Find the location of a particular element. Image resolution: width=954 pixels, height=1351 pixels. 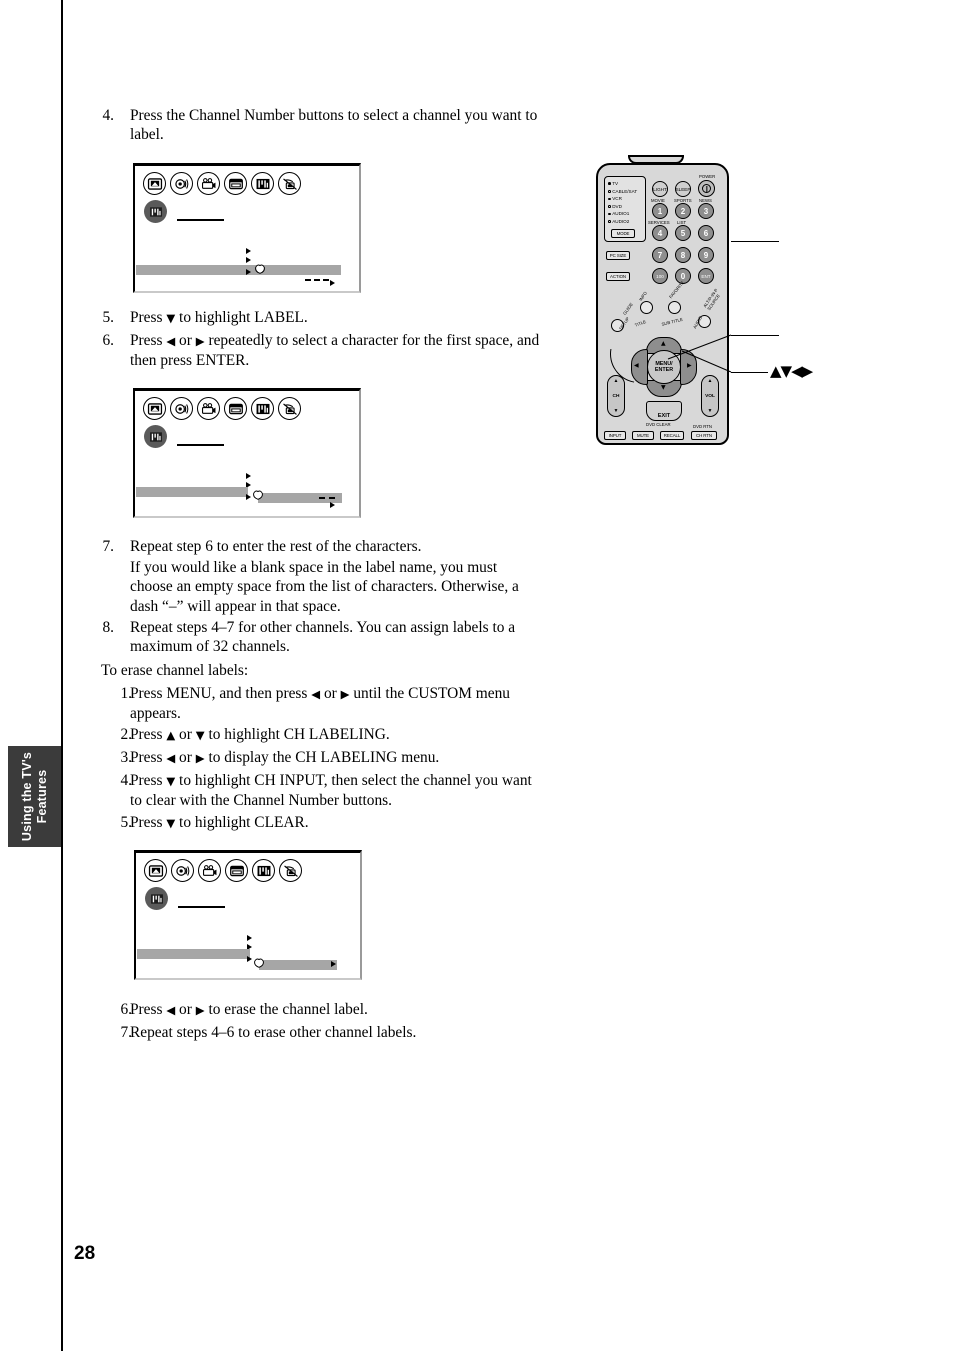

mode-item-audio2: AUDIO2 is located at coordinates (626, 222).